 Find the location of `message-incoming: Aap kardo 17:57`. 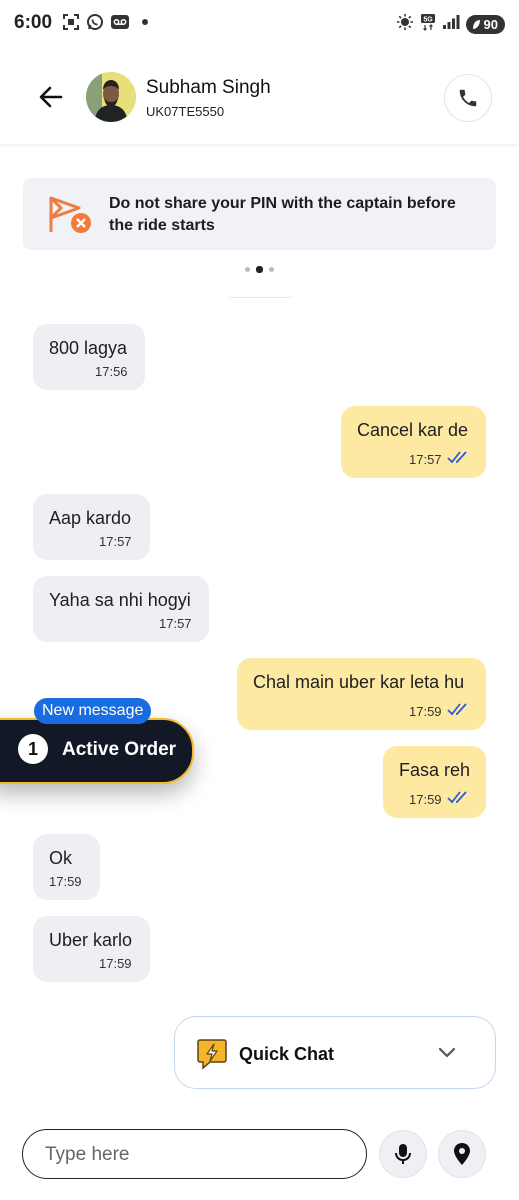

message-incoming: Aap kardo 17:57 is located at coordinates (91, 527).